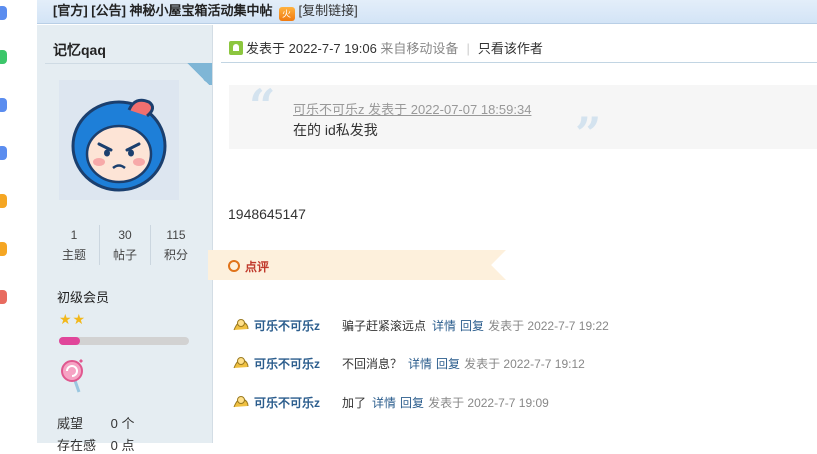  What do you see at coordinates (83, 296) in the screenshot?
I see `member-grade: 初级会员` at bounding box center [83, 296].